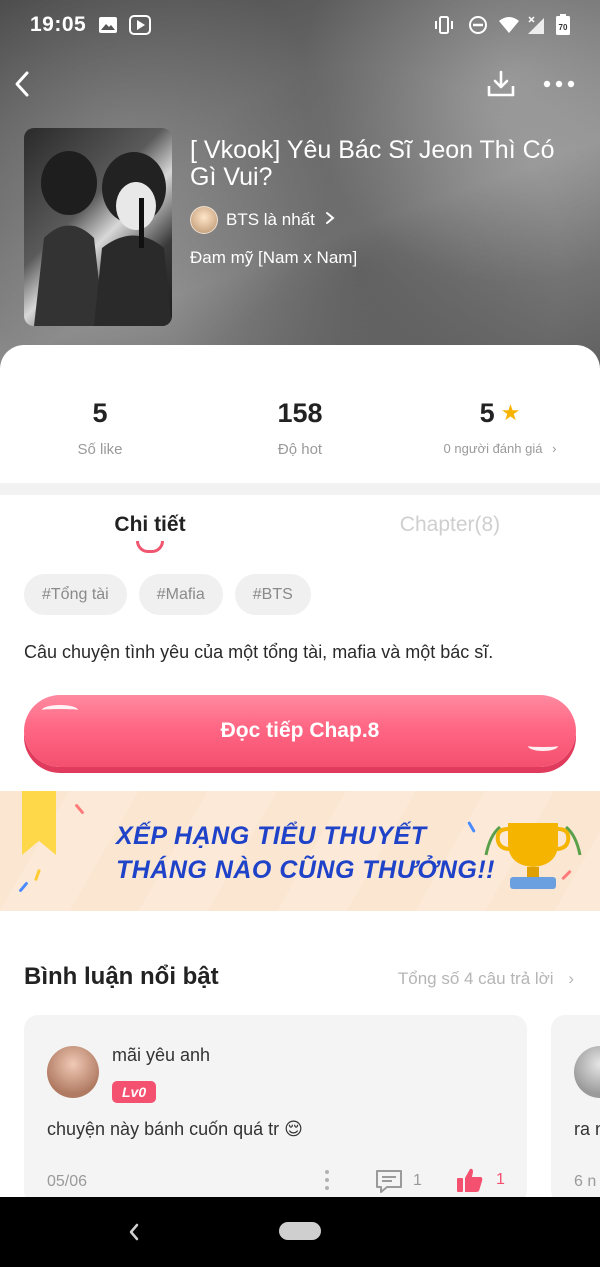  What do you see at coordinates (134, 1092) in the screenshot?
I see `level-badge: Lv0` at bounding box center [134, 1092].